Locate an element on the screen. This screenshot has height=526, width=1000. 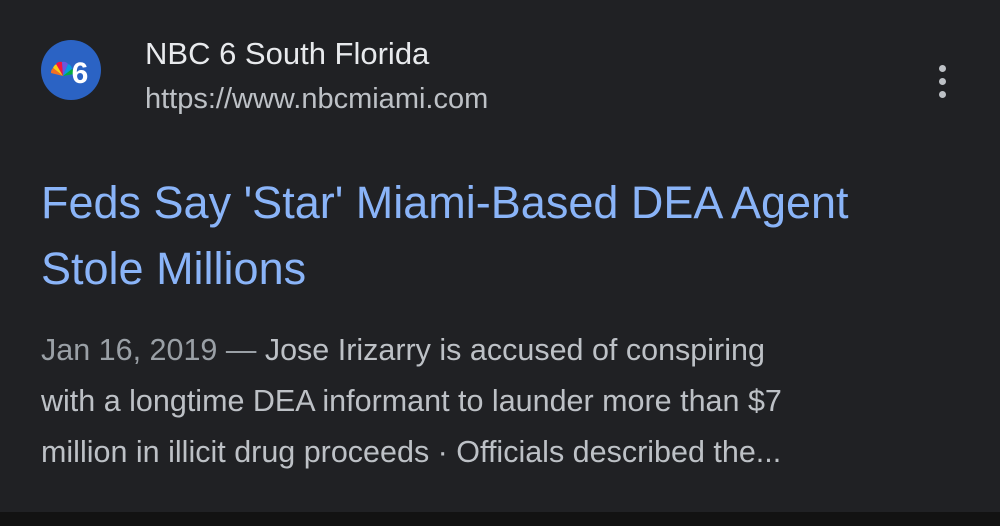
title-line-1: Feds Say 'Star' Miami-Based DEA Agent is located at coordinates (445, 202).